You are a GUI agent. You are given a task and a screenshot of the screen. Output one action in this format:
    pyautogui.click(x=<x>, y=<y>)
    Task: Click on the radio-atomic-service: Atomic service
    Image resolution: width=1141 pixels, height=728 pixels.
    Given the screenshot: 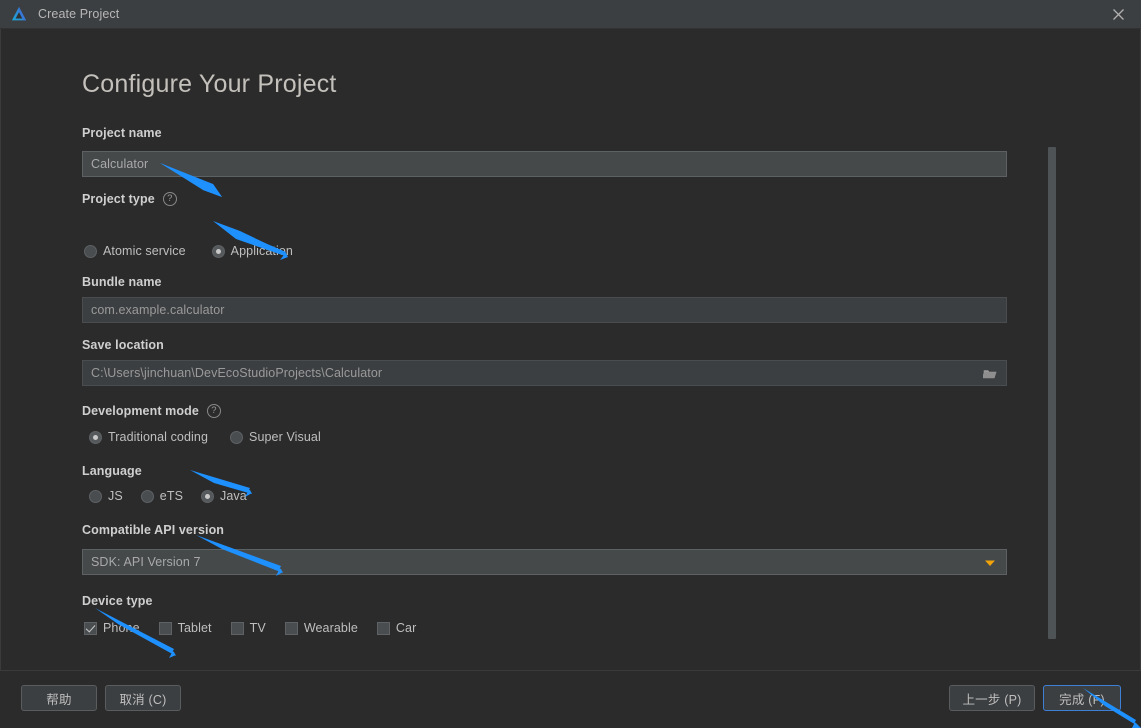 What is the action you would take?
    pyautogui.click(x=135, y=251)
    